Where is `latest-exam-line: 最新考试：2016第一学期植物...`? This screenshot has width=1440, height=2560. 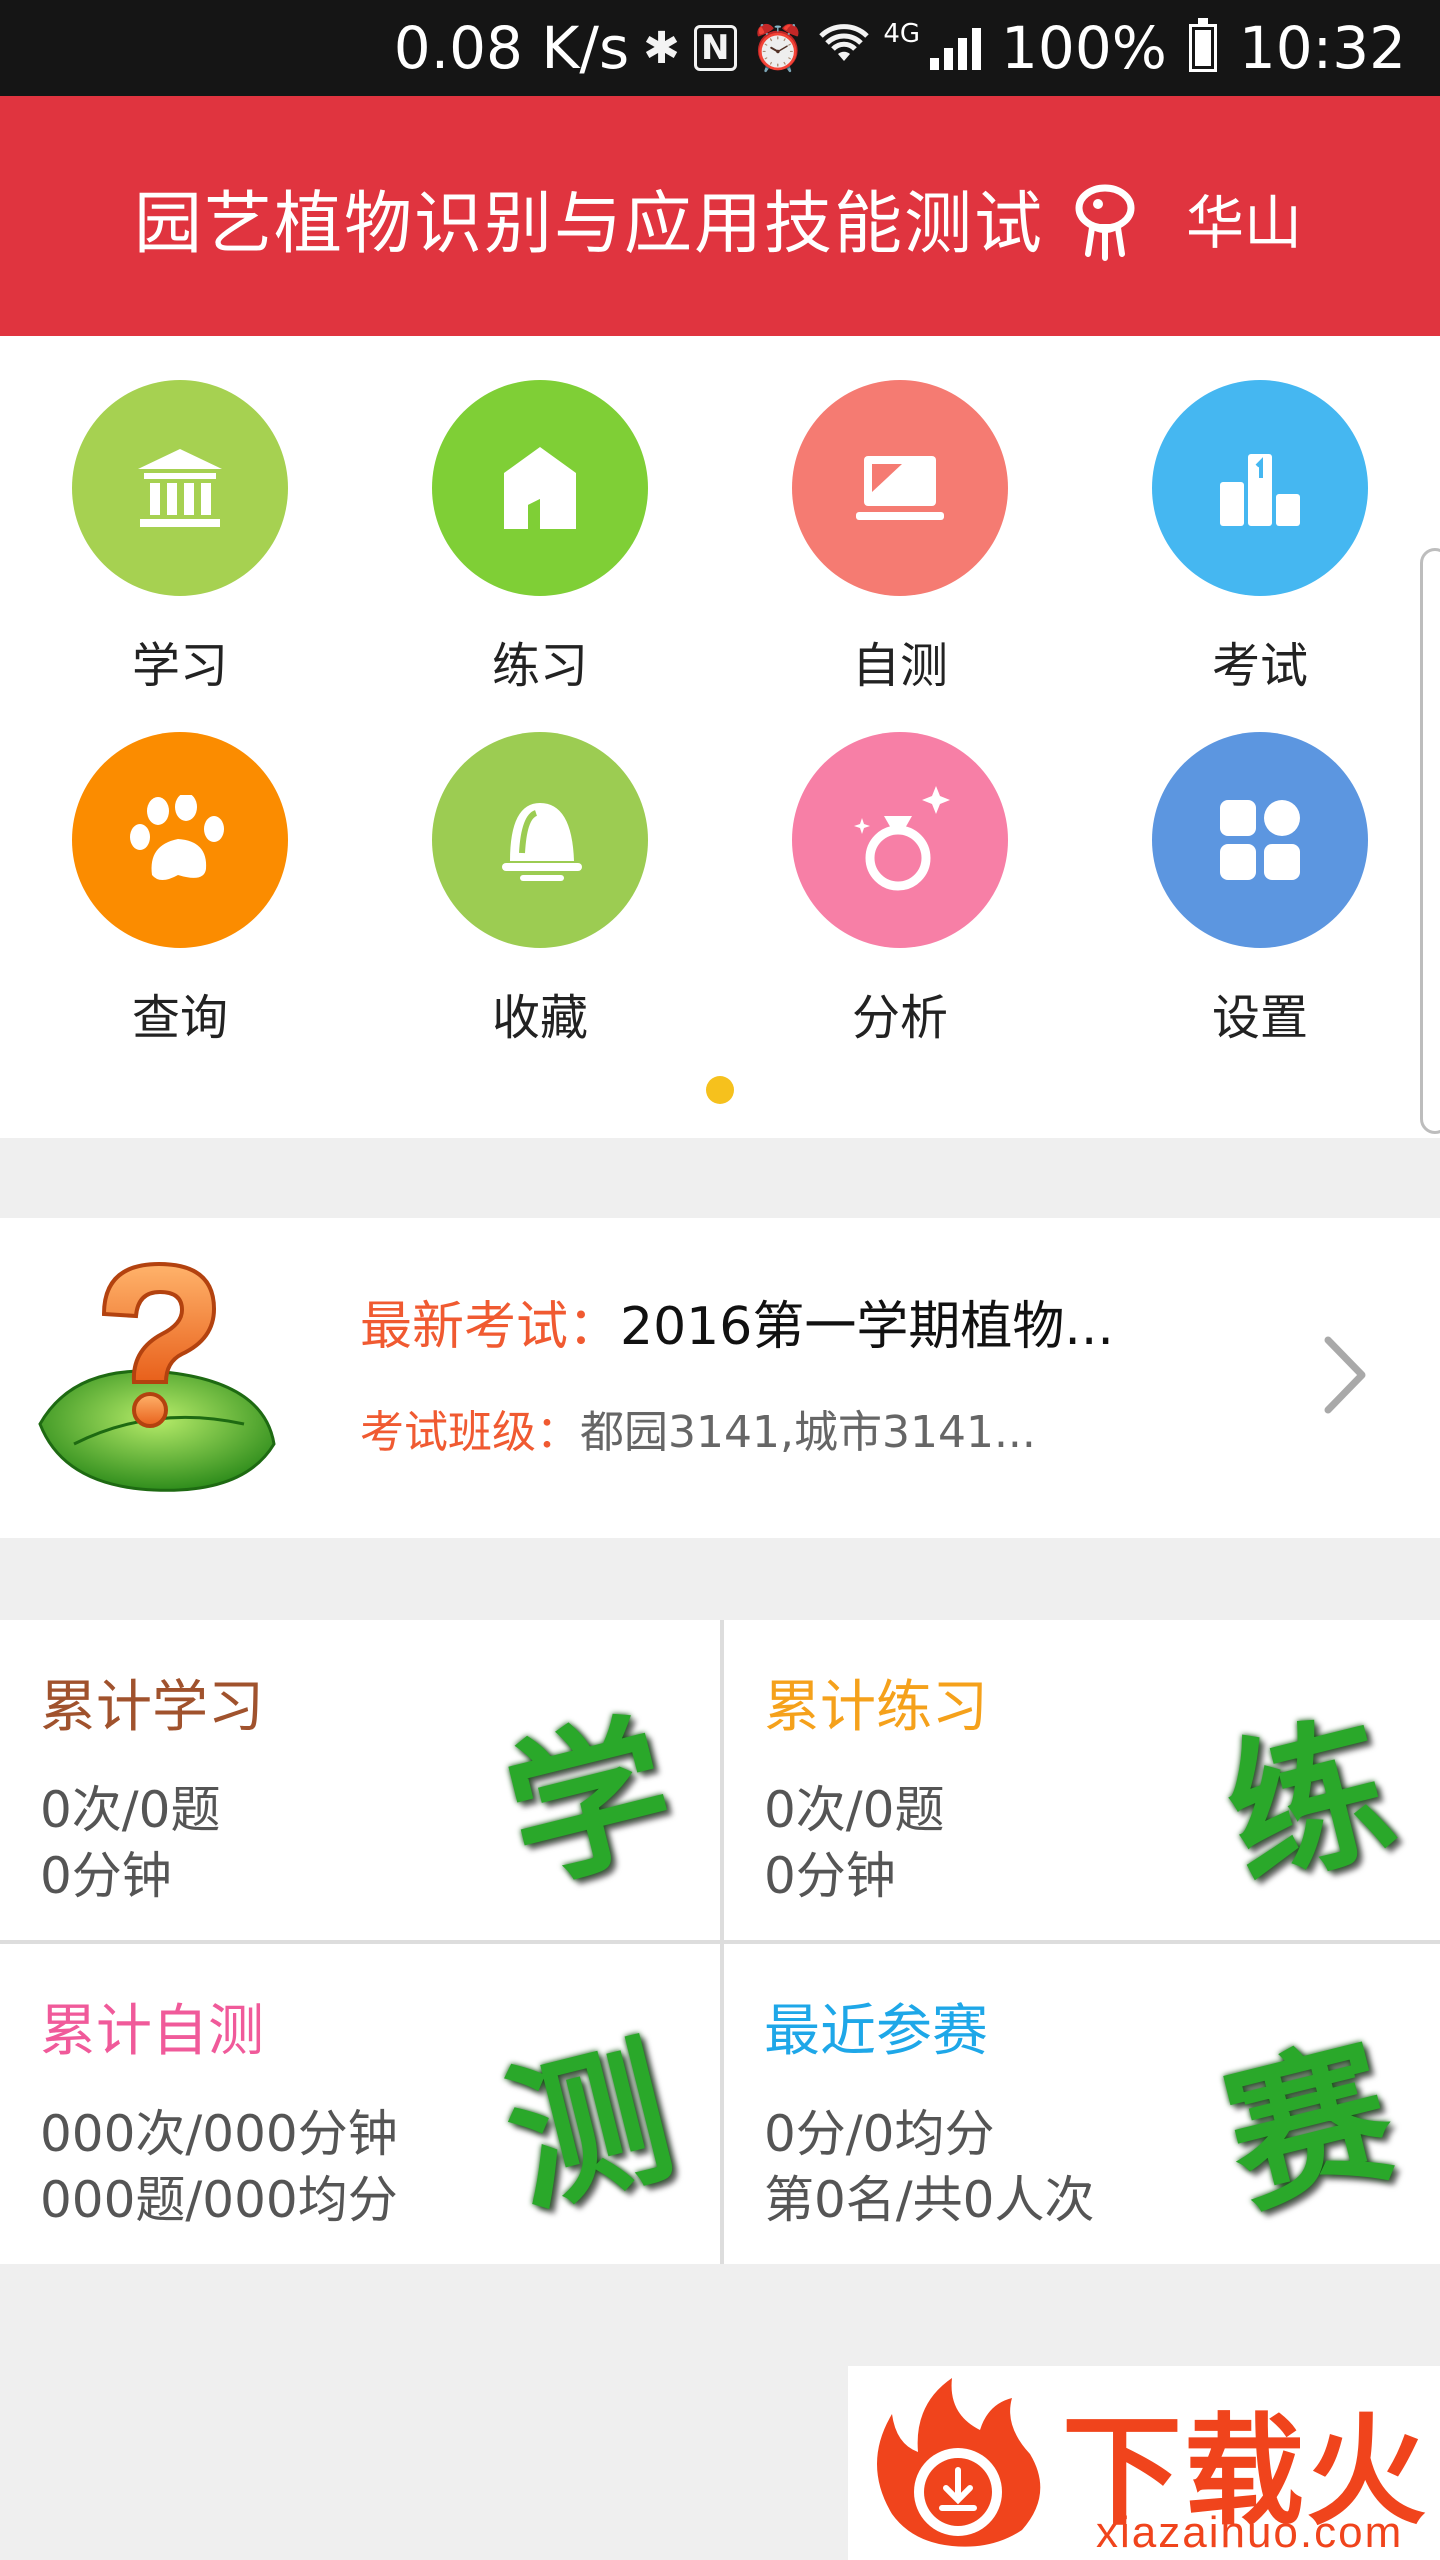 latest-exam-line: 最新考试：2016第一学期植物... is located at coordinates (737, 1321).